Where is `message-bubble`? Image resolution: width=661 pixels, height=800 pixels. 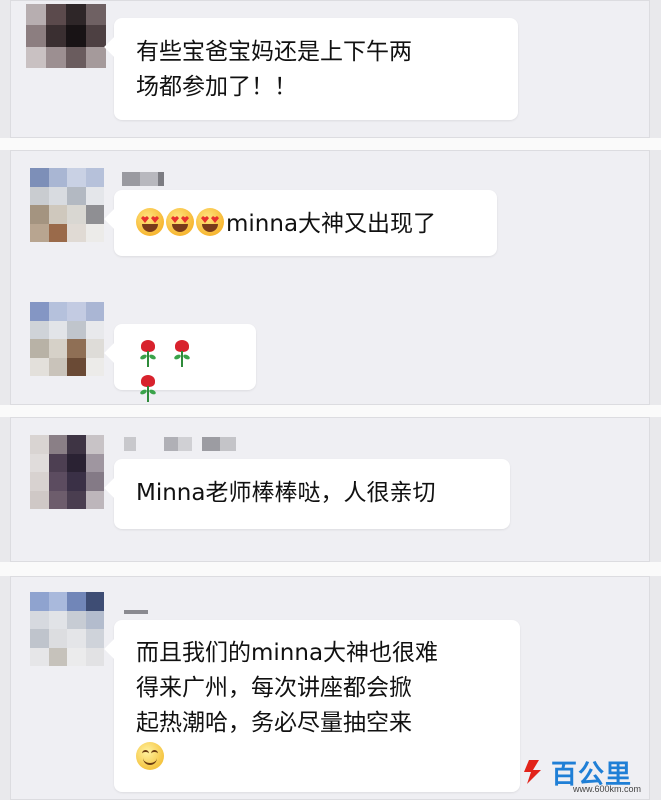 message-bubble is located at coordinates (185, 363).